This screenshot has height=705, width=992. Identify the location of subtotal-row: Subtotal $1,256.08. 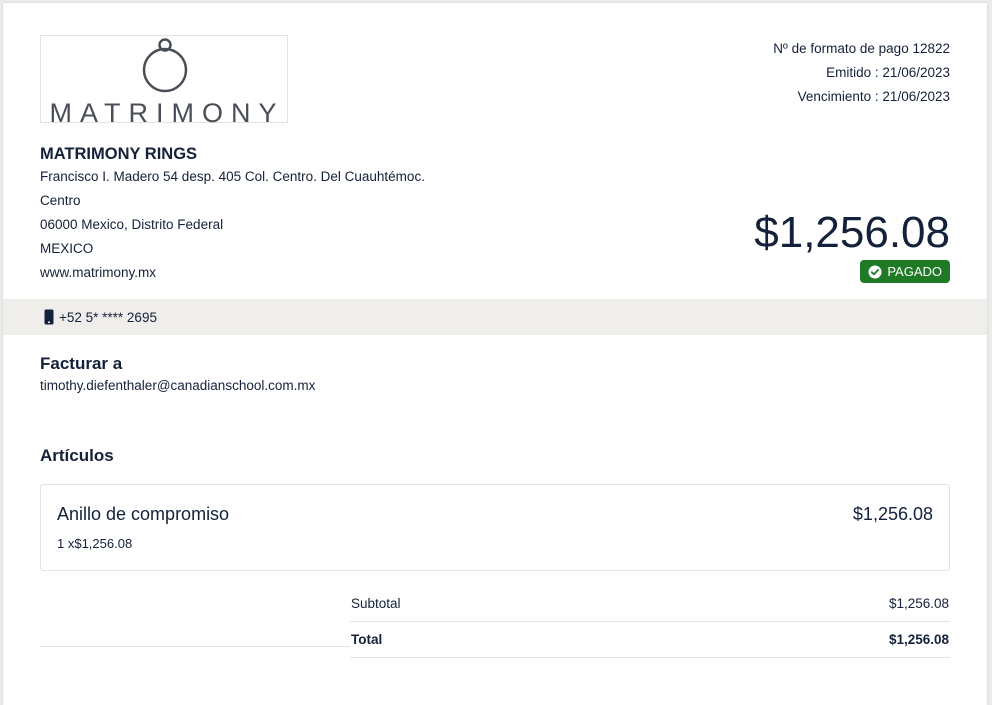
(650, 604).